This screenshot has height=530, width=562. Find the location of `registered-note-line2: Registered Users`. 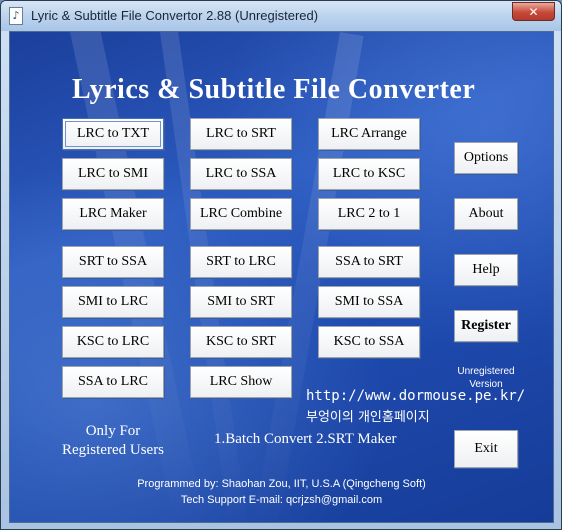

registered-note-line2: Registered Users is located at coordinates (113, 450).